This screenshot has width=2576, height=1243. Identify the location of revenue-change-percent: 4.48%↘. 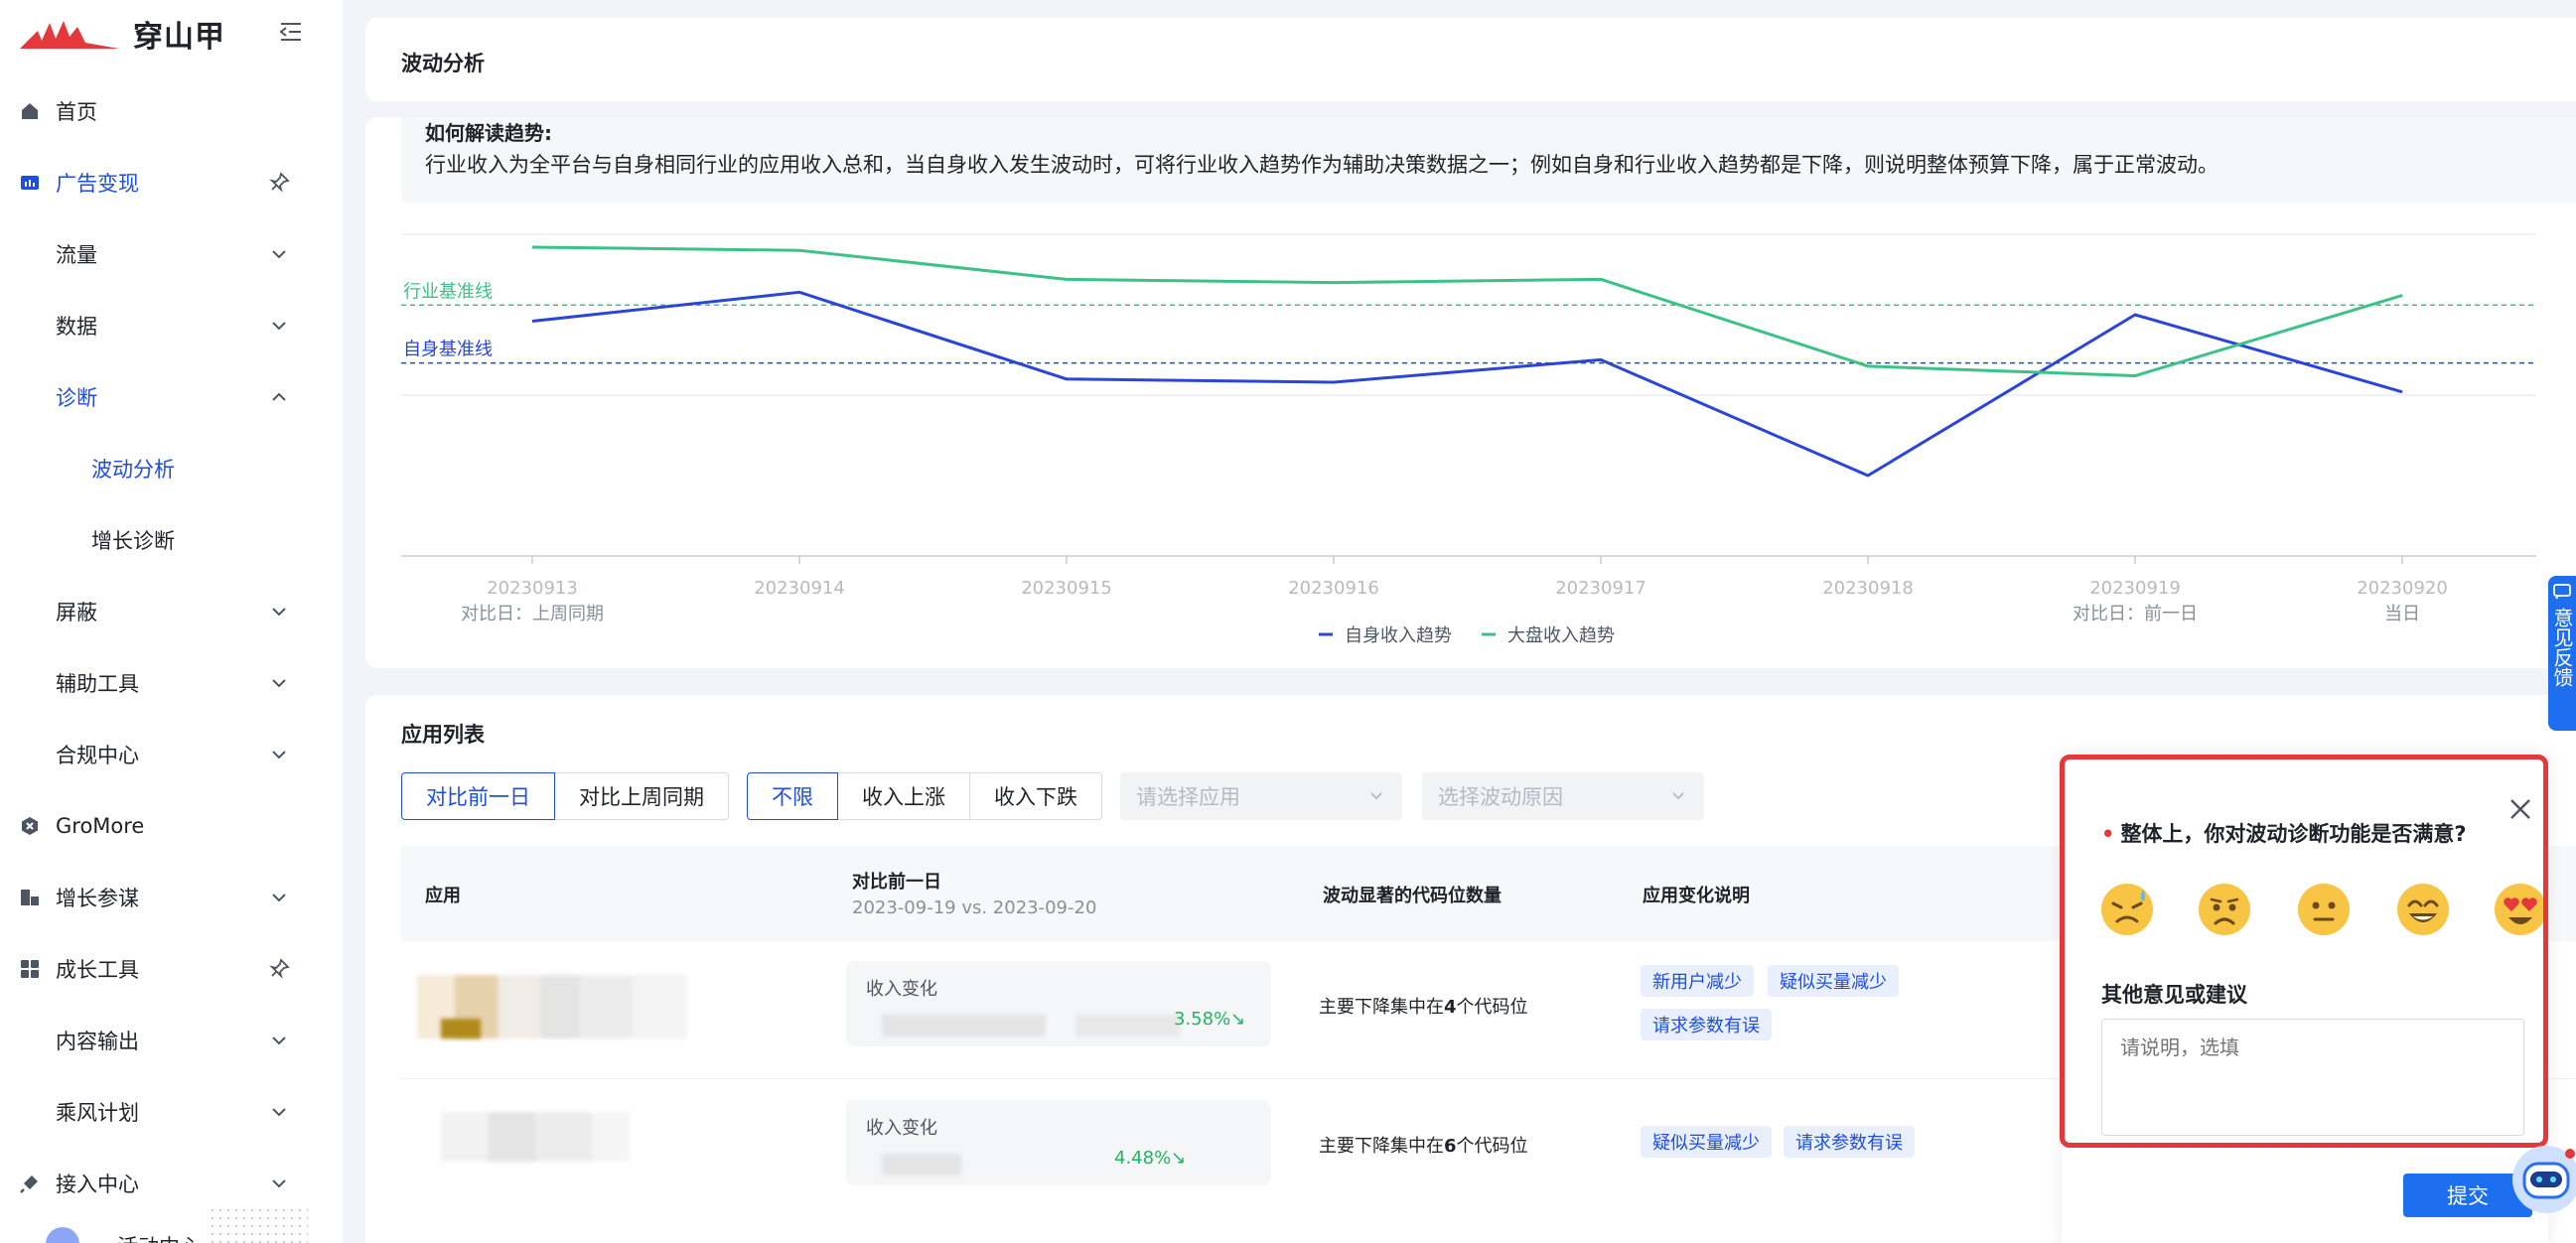
(1151, 1158).